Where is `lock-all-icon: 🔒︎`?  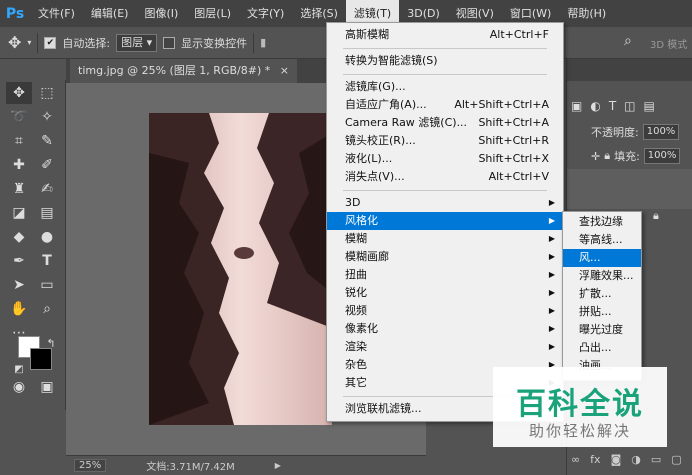 lock-all-icon: 🔒︎ is located at coordinates (607, 156).